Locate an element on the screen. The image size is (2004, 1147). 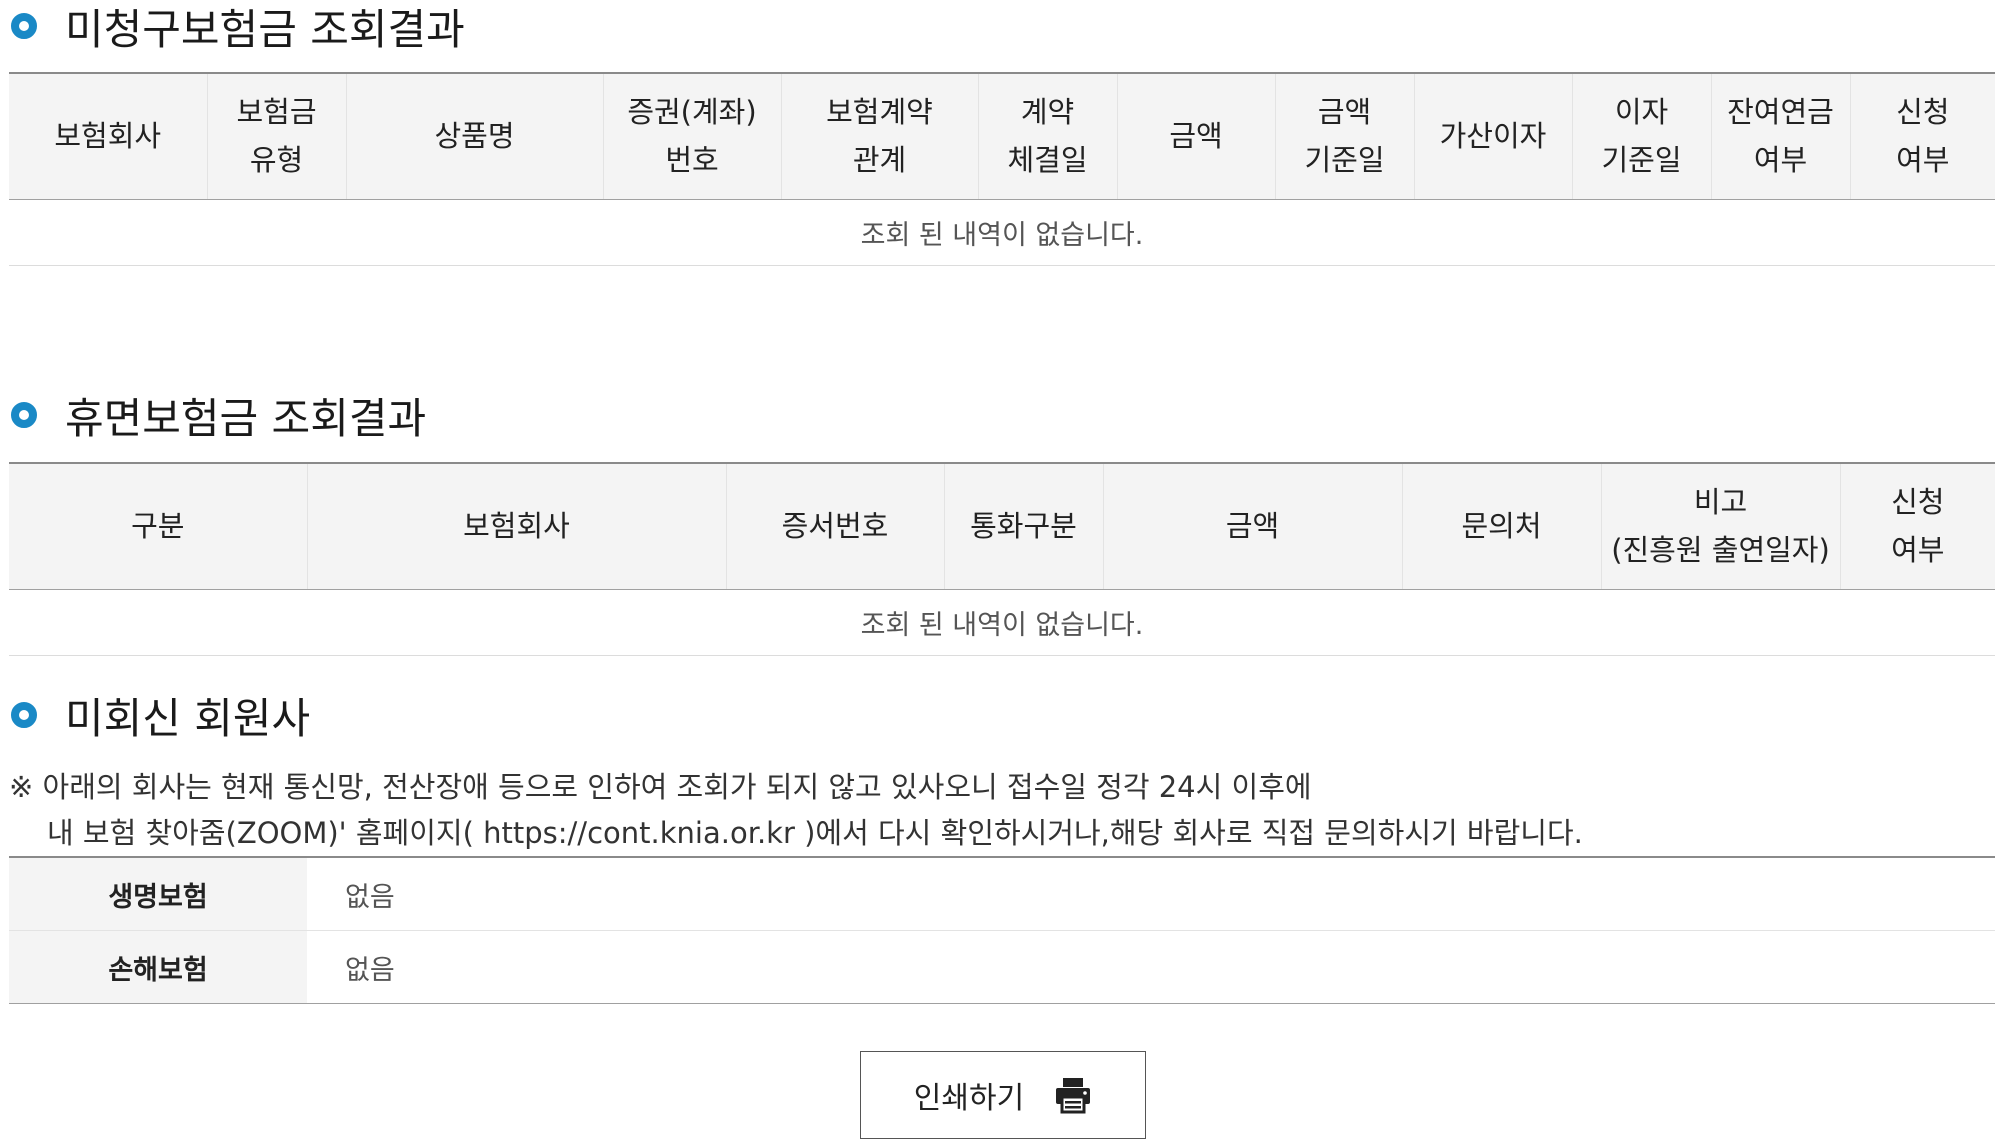
col-remaining-annuity: 잔여연금 여부 is located at coordinates (1780, 136).